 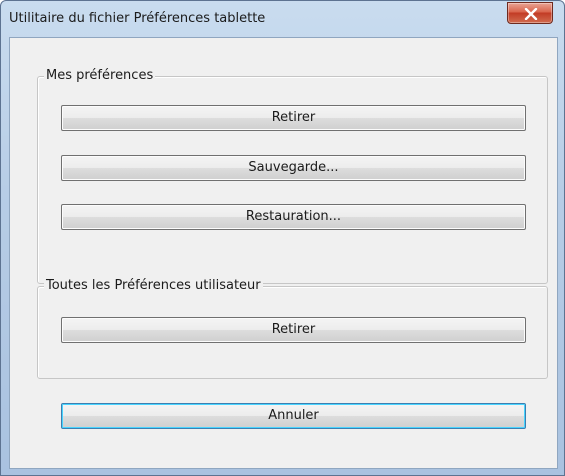 What do you see at coordinates (293, 416) in the screenshot?
I see `cancel-button: Annuler` at bounding box center [293, 416].